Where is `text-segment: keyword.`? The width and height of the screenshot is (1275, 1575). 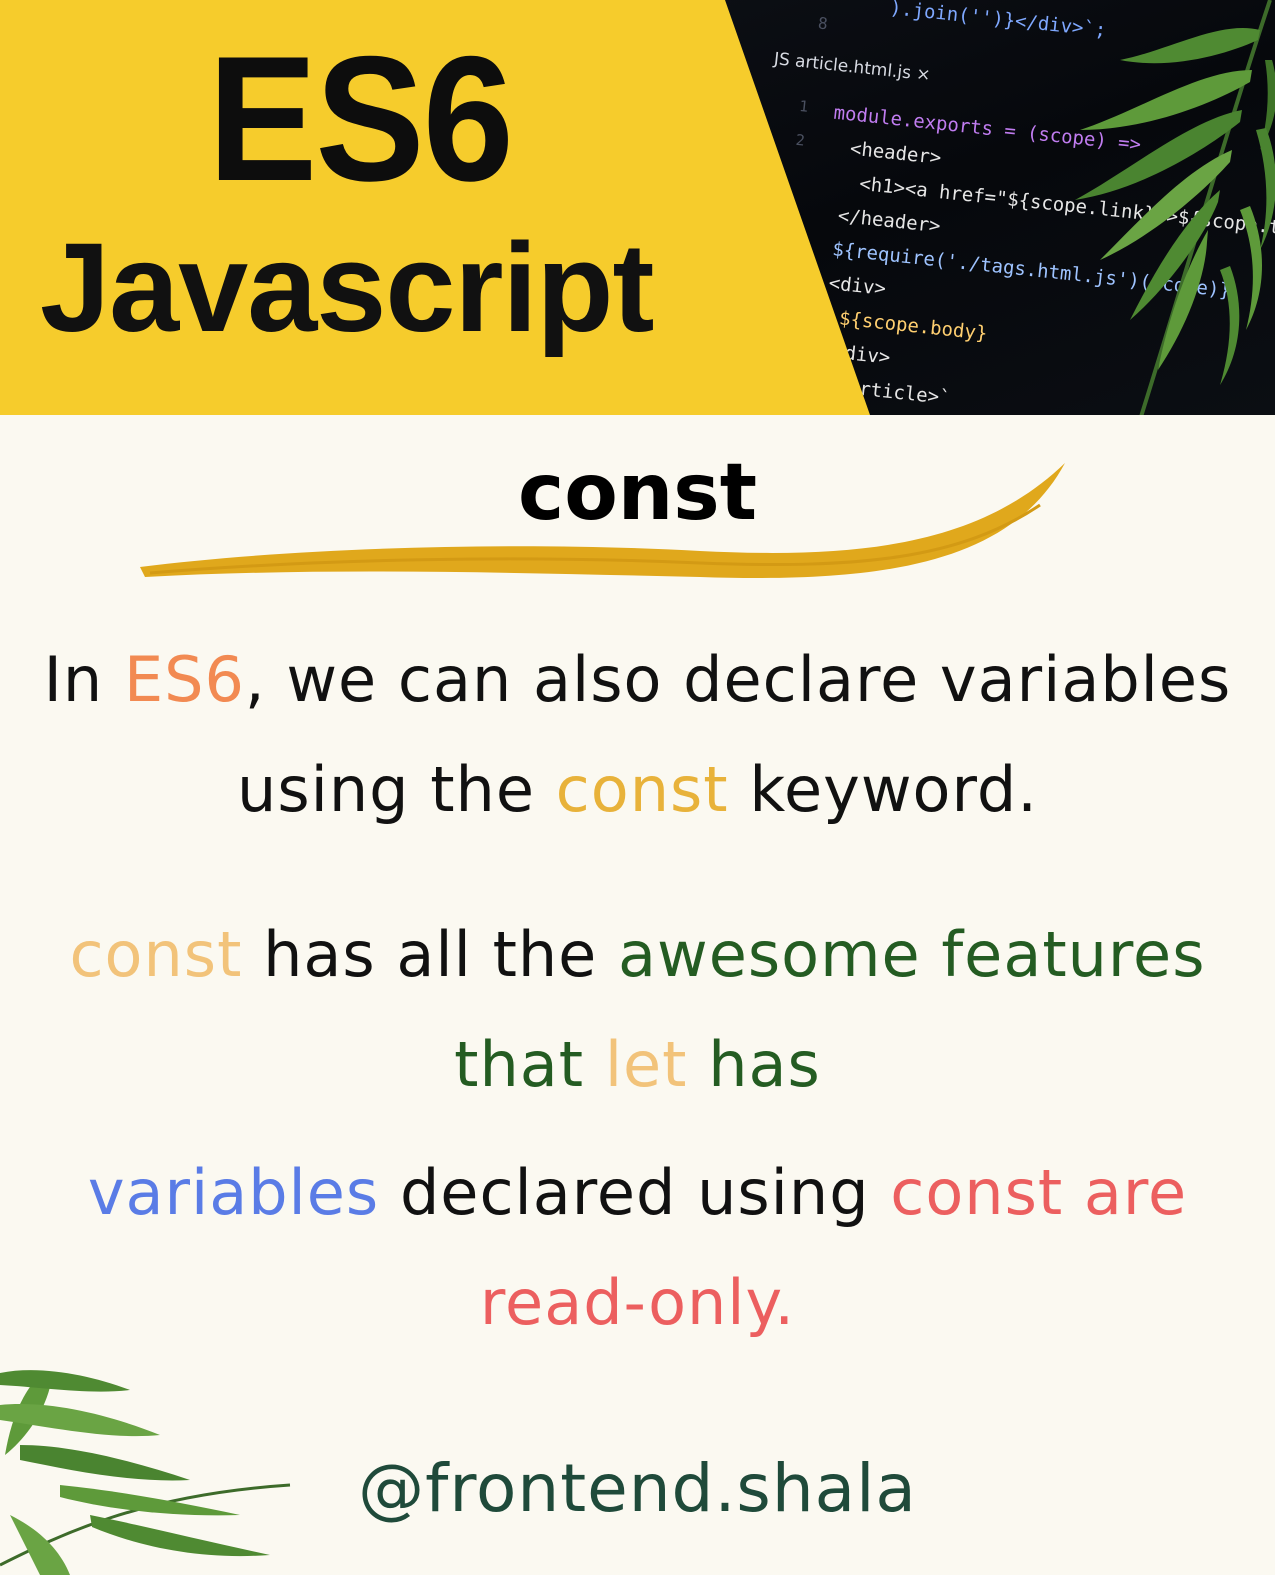
text-segment: keyword. is located at coordinates (883, 789).